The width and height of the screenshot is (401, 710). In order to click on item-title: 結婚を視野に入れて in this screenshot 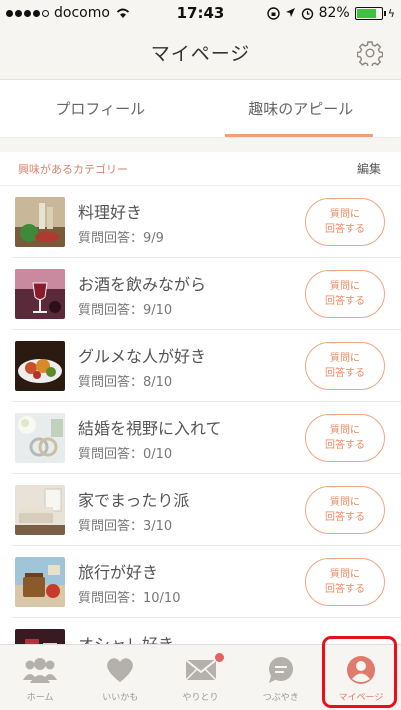, I will do `click(150, 428)`.